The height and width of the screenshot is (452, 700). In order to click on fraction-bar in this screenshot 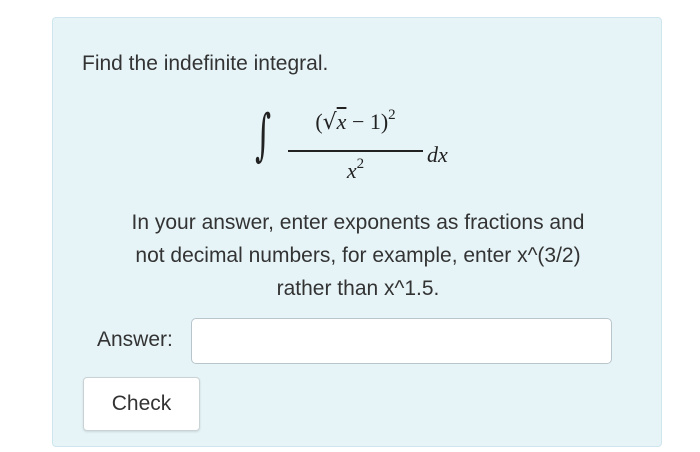, I will do `click(355, 151)`.